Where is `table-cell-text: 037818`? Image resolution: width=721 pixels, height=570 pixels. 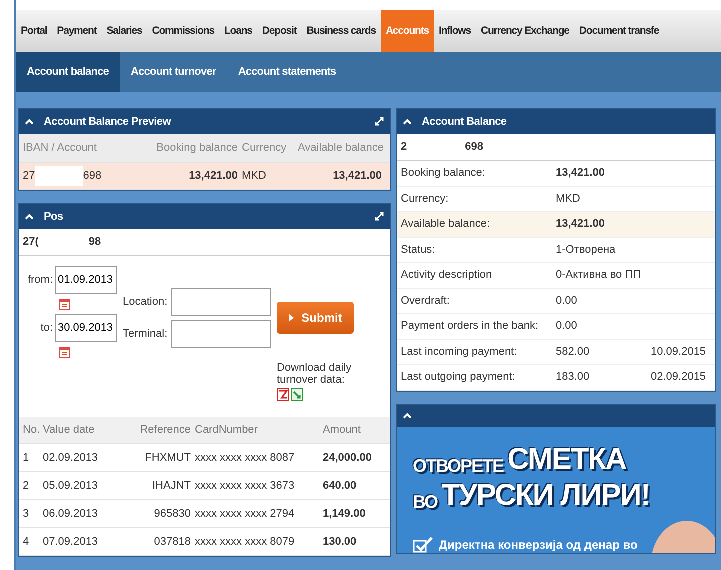 table-cell-text: 037818 is located at coordinates (172, 542).